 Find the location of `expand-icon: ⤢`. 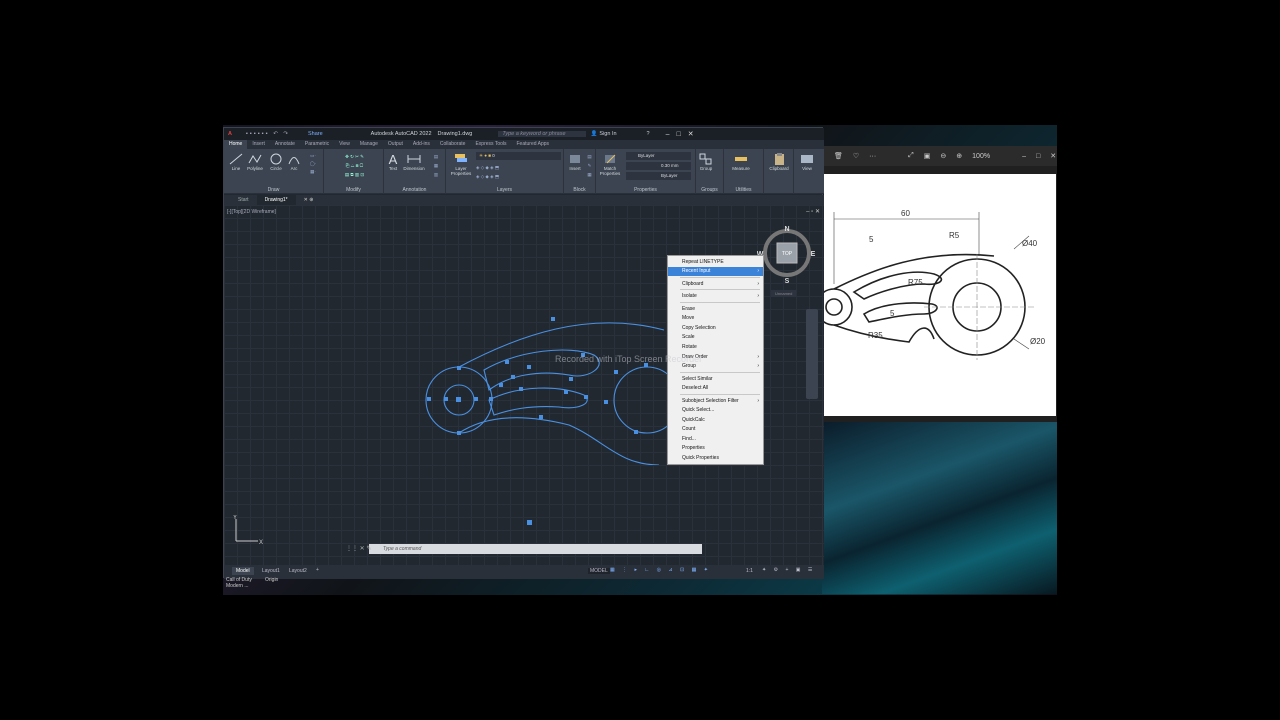

expand-icon: ⤢ is located at coordinates (911, 156).